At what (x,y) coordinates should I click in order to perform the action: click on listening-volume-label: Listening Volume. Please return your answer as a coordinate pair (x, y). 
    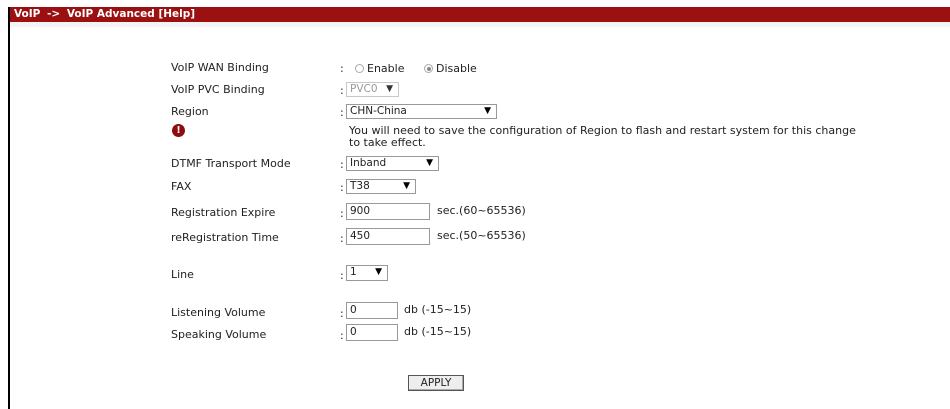
    Looking at the image, I should click on (218, 312).